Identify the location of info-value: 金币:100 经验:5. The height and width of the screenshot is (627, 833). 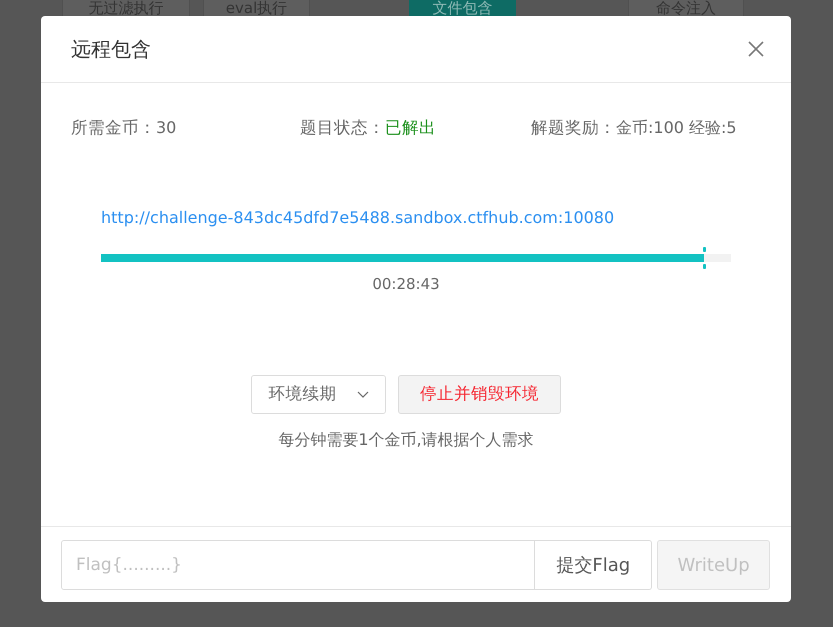
(676, 128).